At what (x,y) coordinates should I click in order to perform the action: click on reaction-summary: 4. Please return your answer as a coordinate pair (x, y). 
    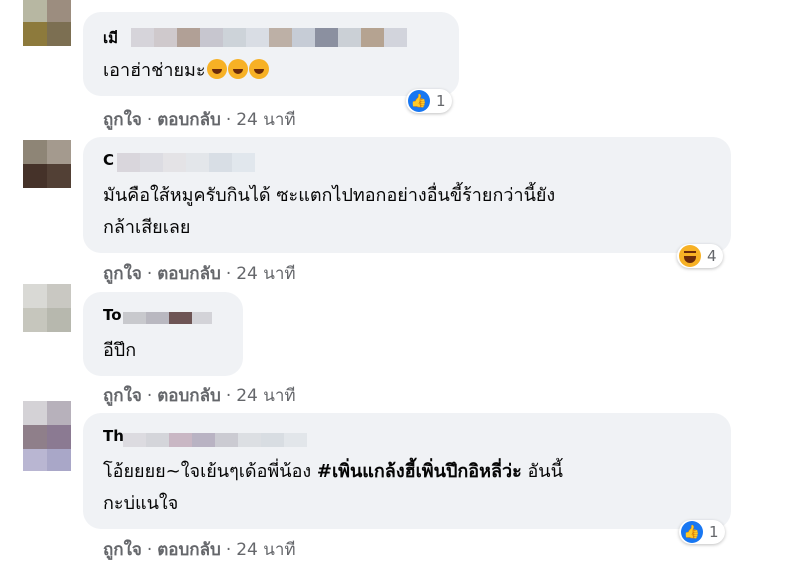
    Looking at the image, I should click on (700, 256).